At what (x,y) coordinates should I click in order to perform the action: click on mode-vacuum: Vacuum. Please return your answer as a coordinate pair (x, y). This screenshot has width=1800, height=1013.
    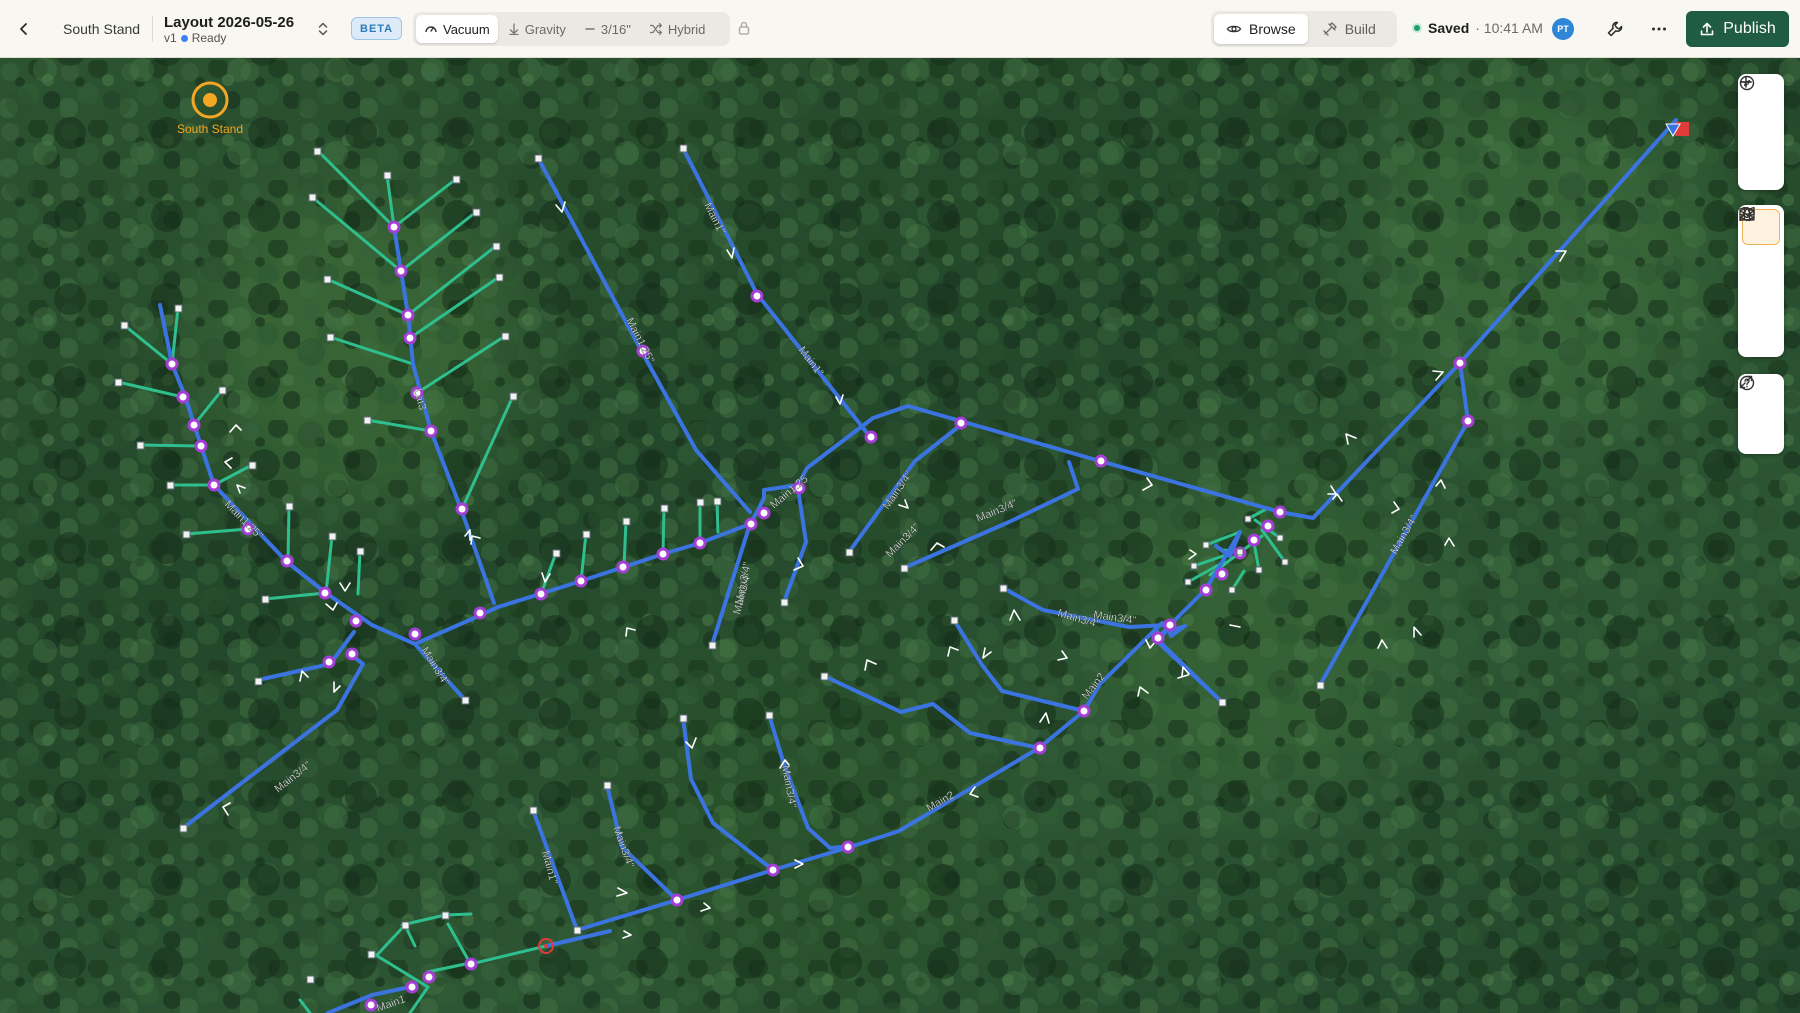
    Looking at the image, I should click on (457, 29).